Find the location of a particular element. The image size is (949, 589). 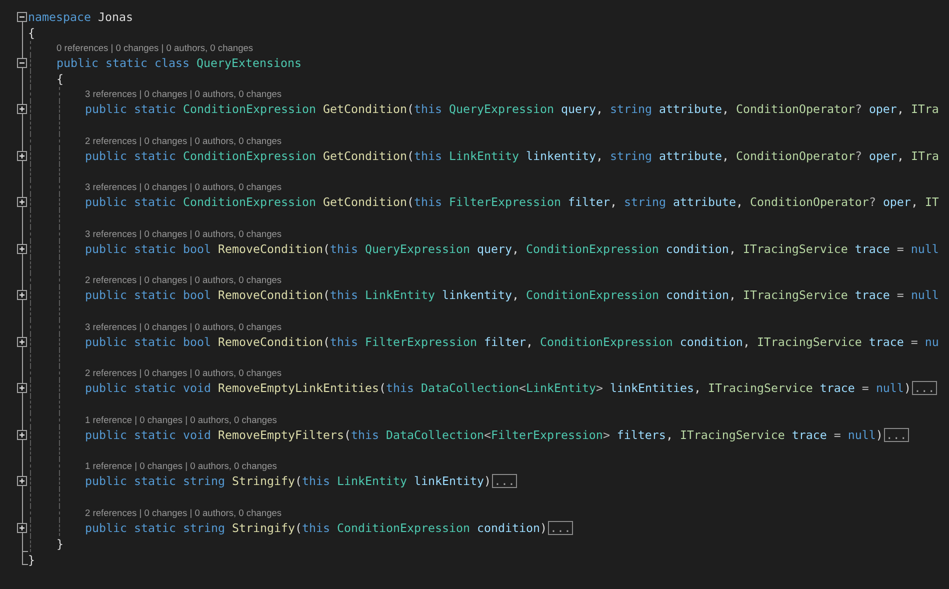

code-line: public static void RemoveEmptyFilters(this DataCollection<FilterExpression> filters, ITracingService trace = null) is located at coordinates (484, 434).